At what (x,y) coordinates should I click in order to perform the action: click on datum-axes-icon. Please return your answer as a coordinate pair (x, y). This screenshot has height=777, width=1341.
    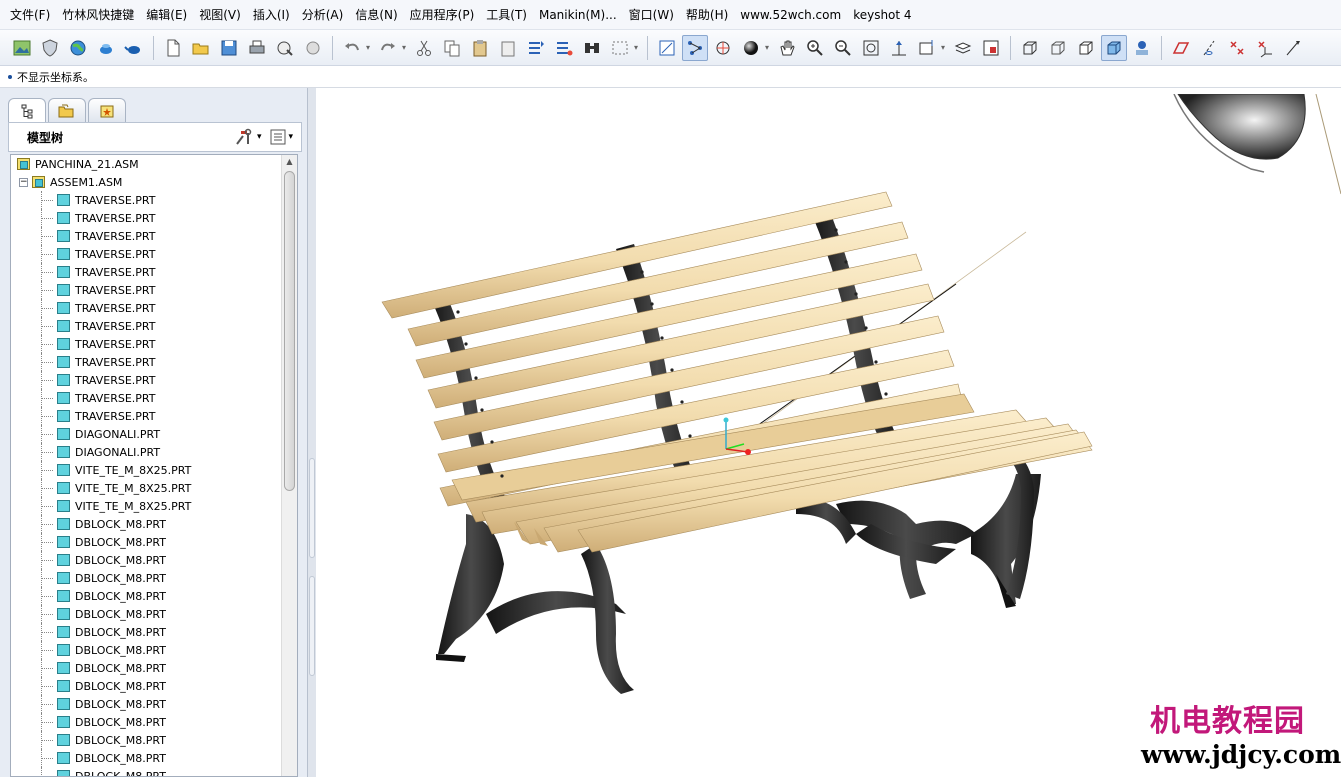
    Looking at the image, I should click on (1209, 48).